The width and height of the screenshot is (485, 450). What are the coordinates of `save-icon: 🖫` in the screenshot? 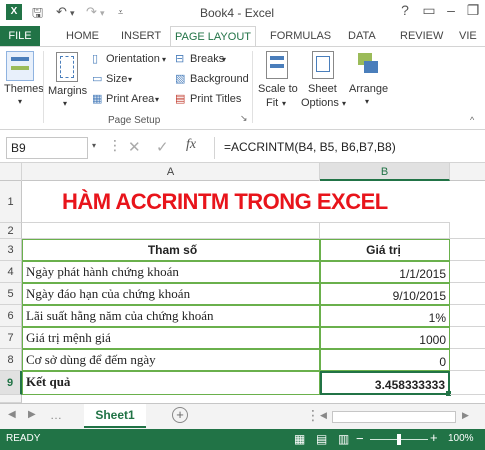 It's located at (37, 15).